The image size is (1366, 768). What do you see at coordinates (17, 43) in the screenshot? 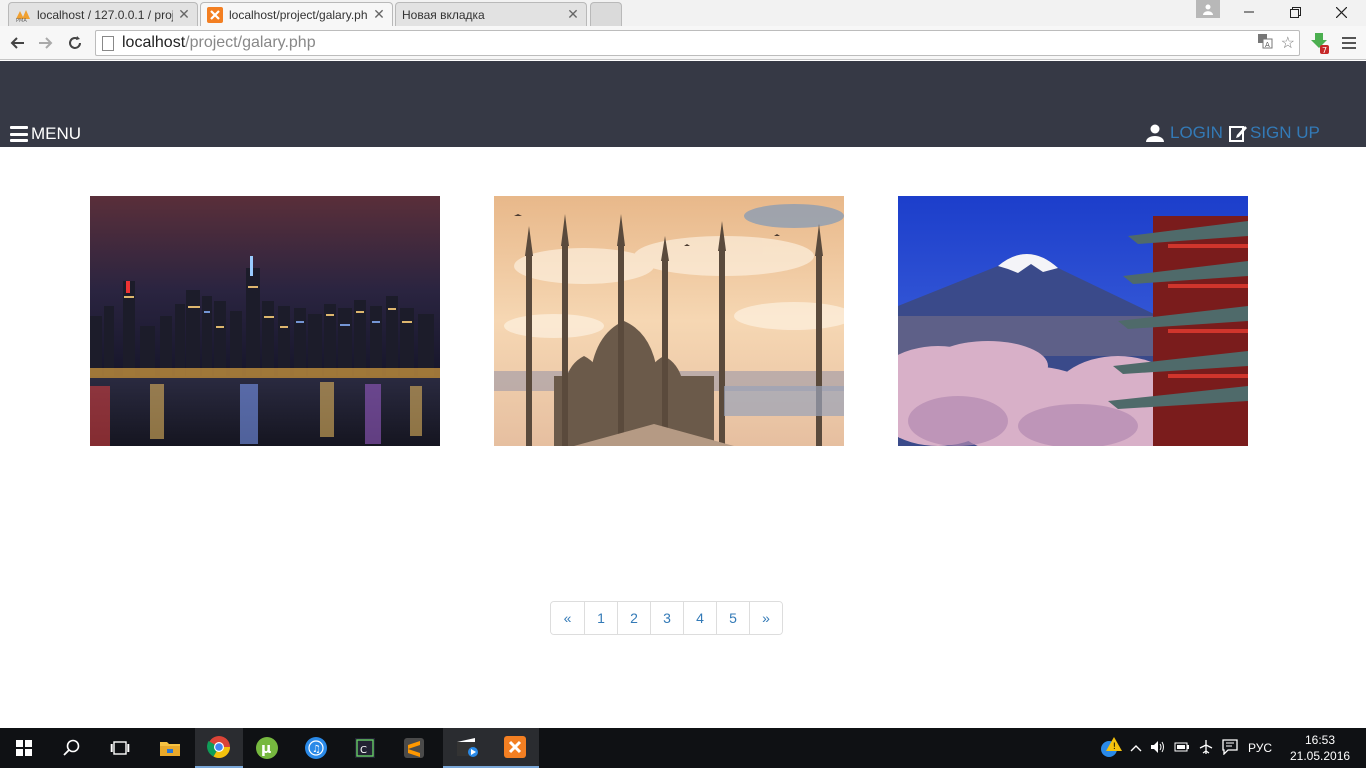
I see `back-icon` at bounding box center [17, 43].